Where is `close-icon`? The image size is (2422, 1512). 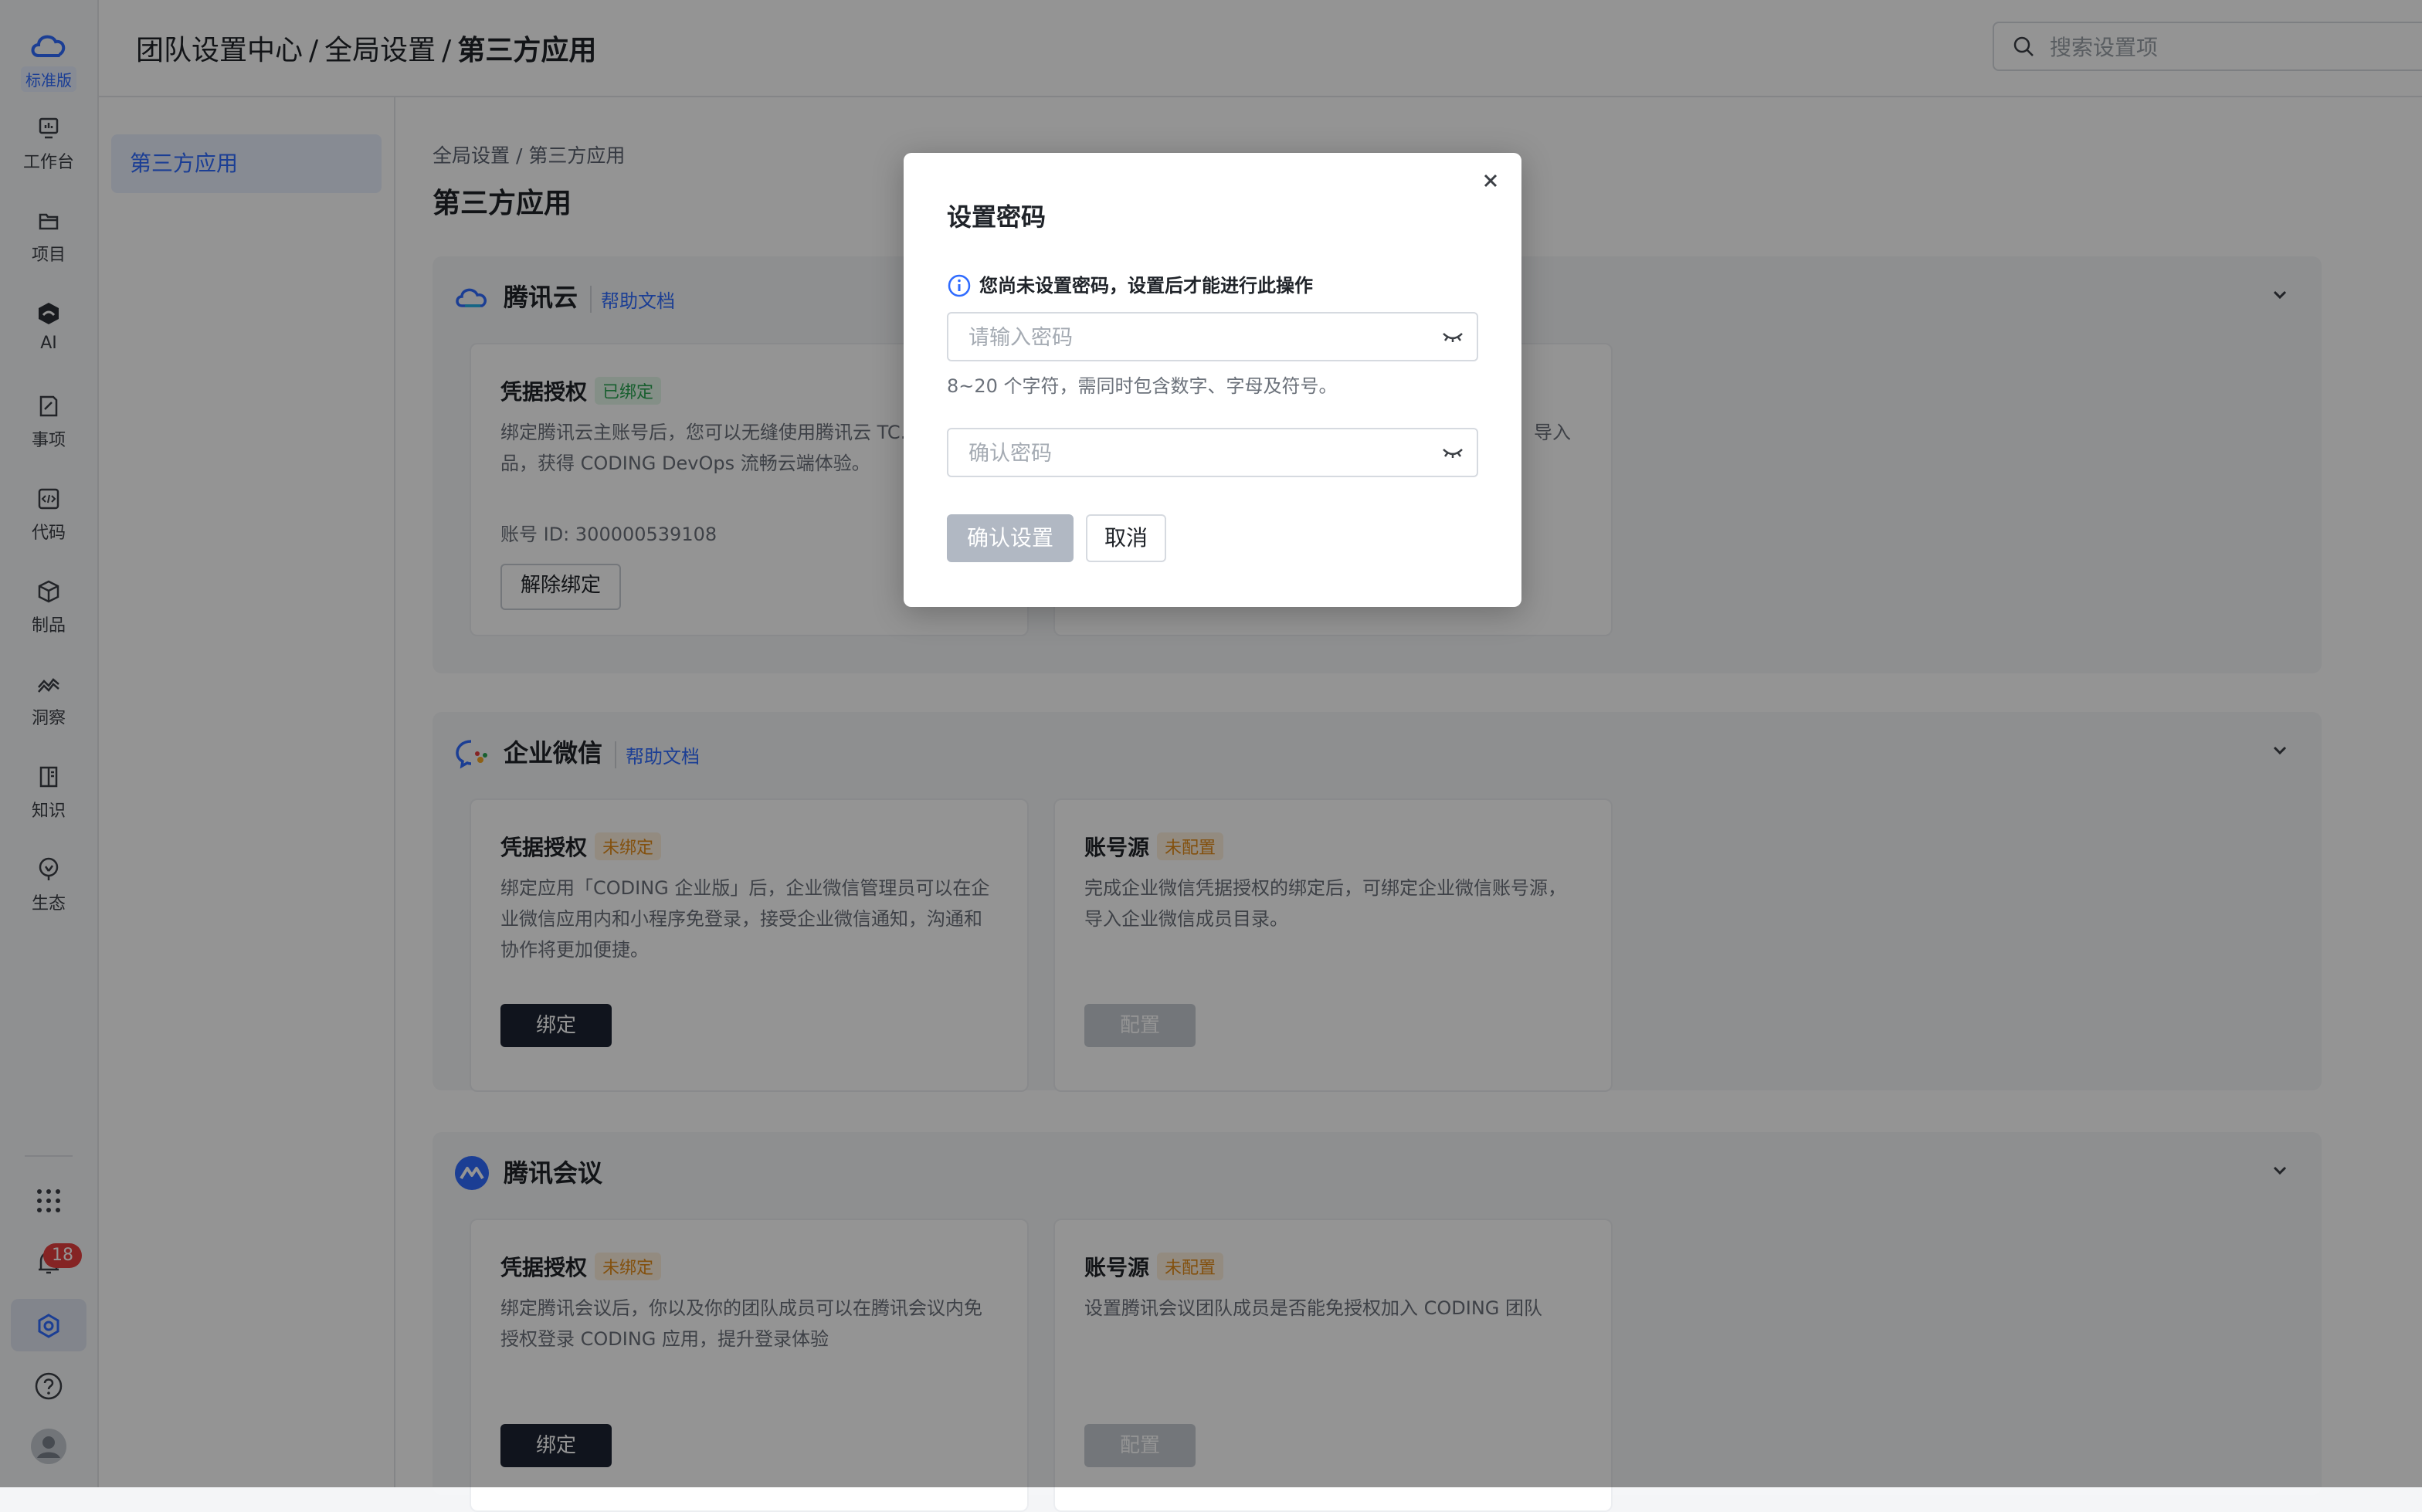 close-icon is located at coordinates (1490, 180).